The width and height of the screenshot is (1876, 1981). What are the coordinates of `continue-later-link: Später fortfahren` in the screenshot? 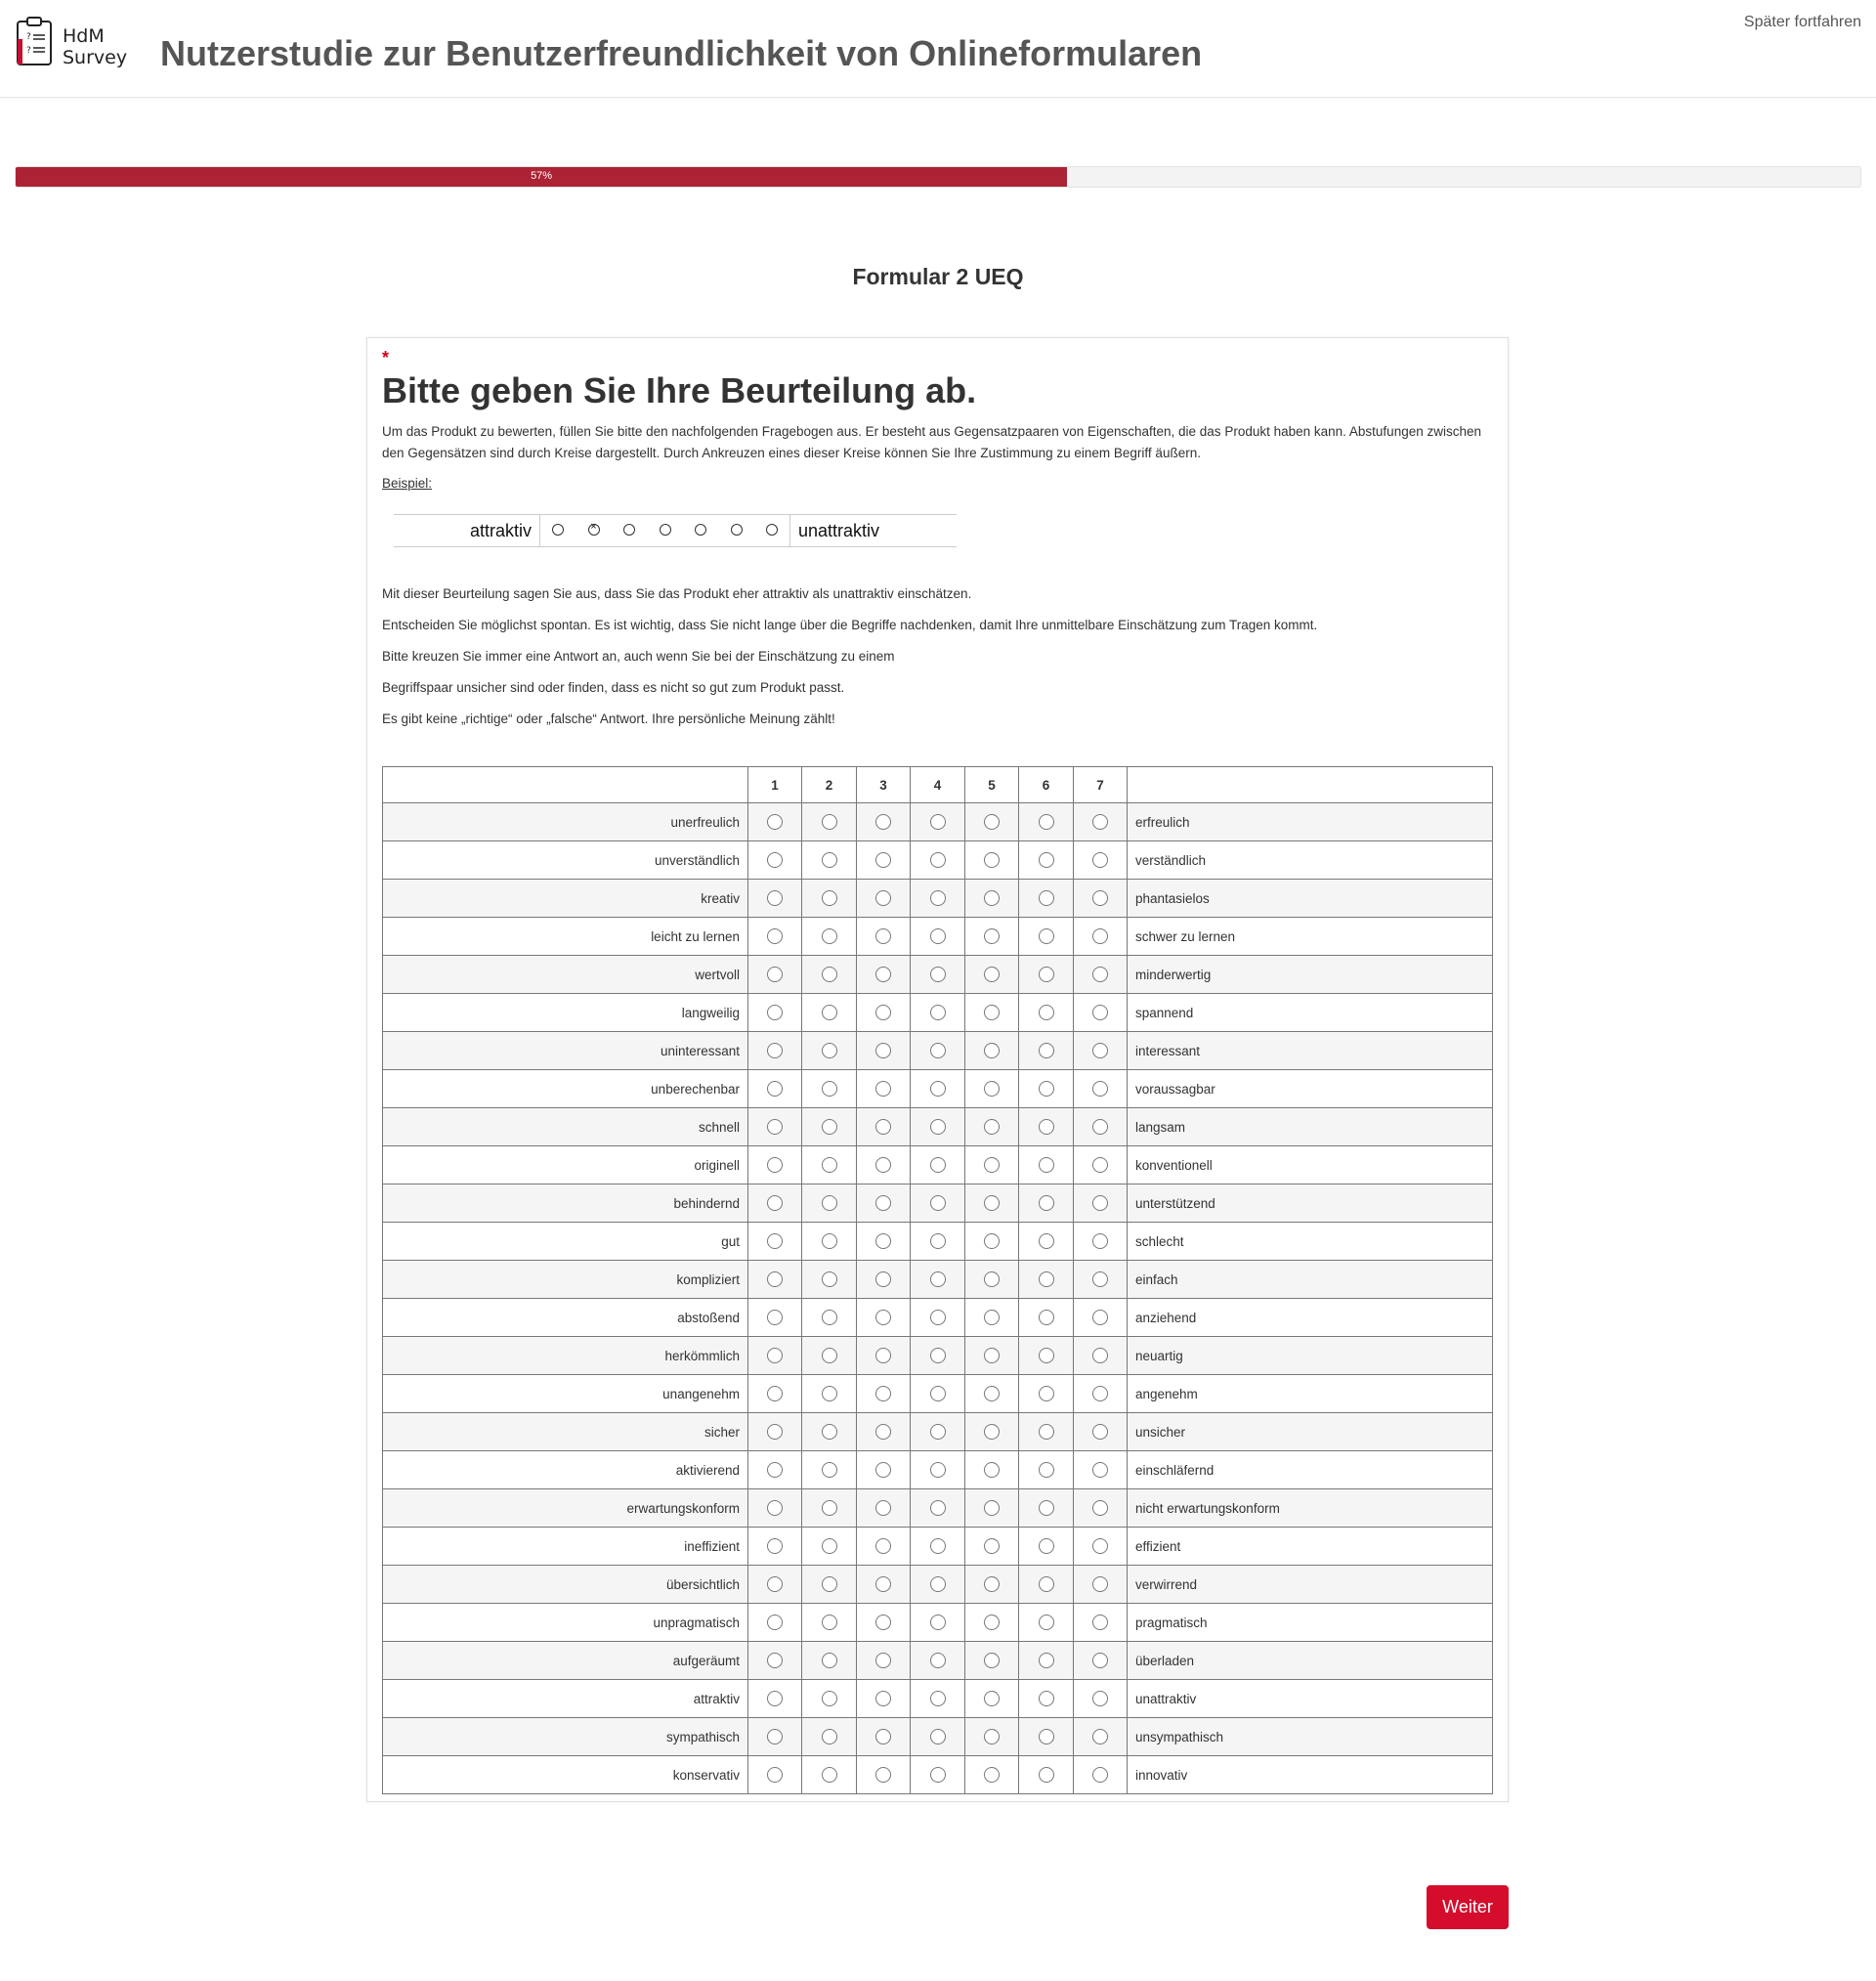 It's located at (1802, 22).